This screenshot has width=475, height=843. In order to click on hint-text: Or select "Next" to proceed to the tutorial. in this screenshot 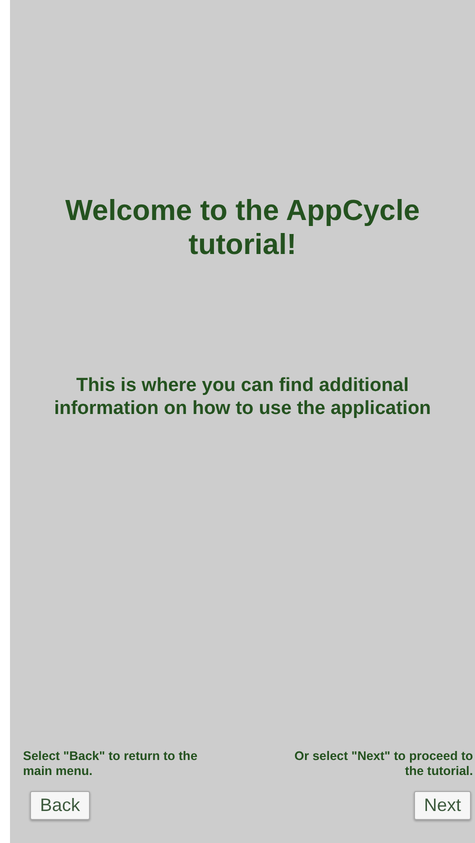, I will do `click(383, 764)`.